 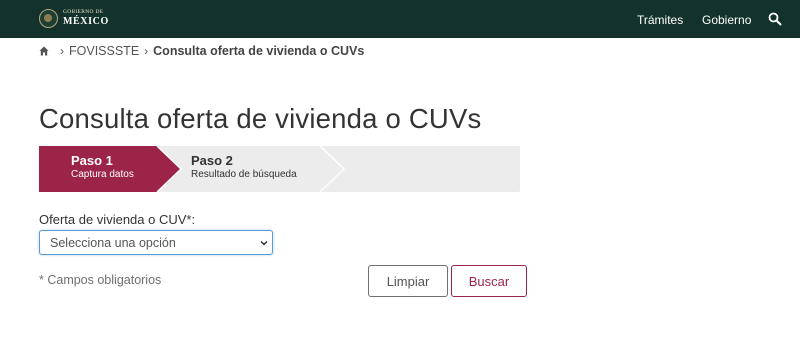 I want to click on gobierno-logo: GOBIERNO DE MÉXICO, so click(x=74, y=18).